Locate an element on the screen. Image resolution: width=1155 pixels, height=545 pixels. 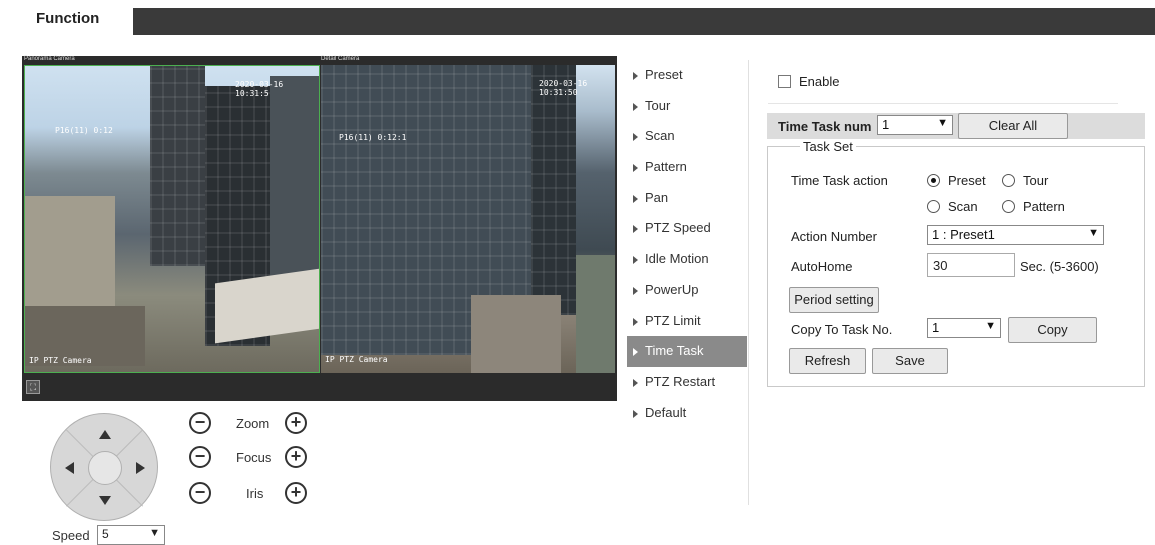
speed-select: 5 ▼ is located at coordinates (131, 535).